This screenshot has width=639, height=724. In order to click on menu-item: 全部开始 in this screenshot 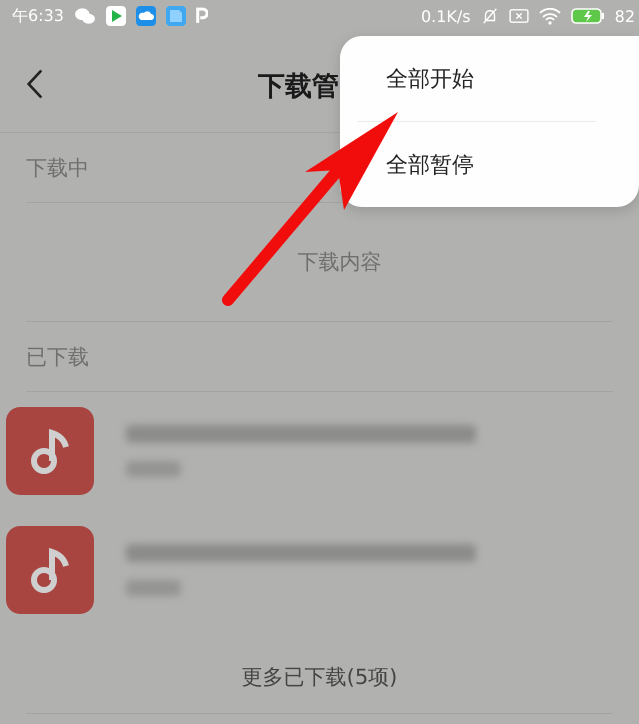, I will do `click(430, 79)`.